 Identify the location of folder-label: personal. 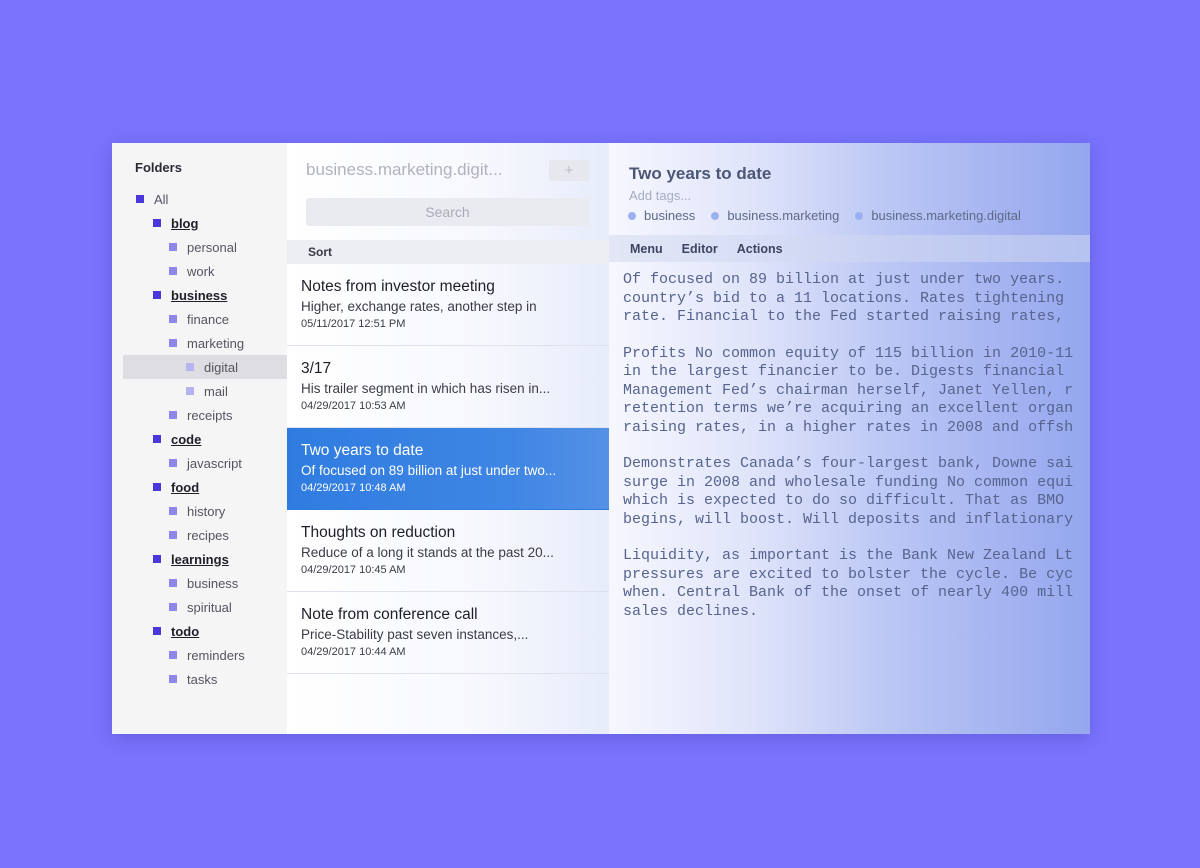
(212, 247).